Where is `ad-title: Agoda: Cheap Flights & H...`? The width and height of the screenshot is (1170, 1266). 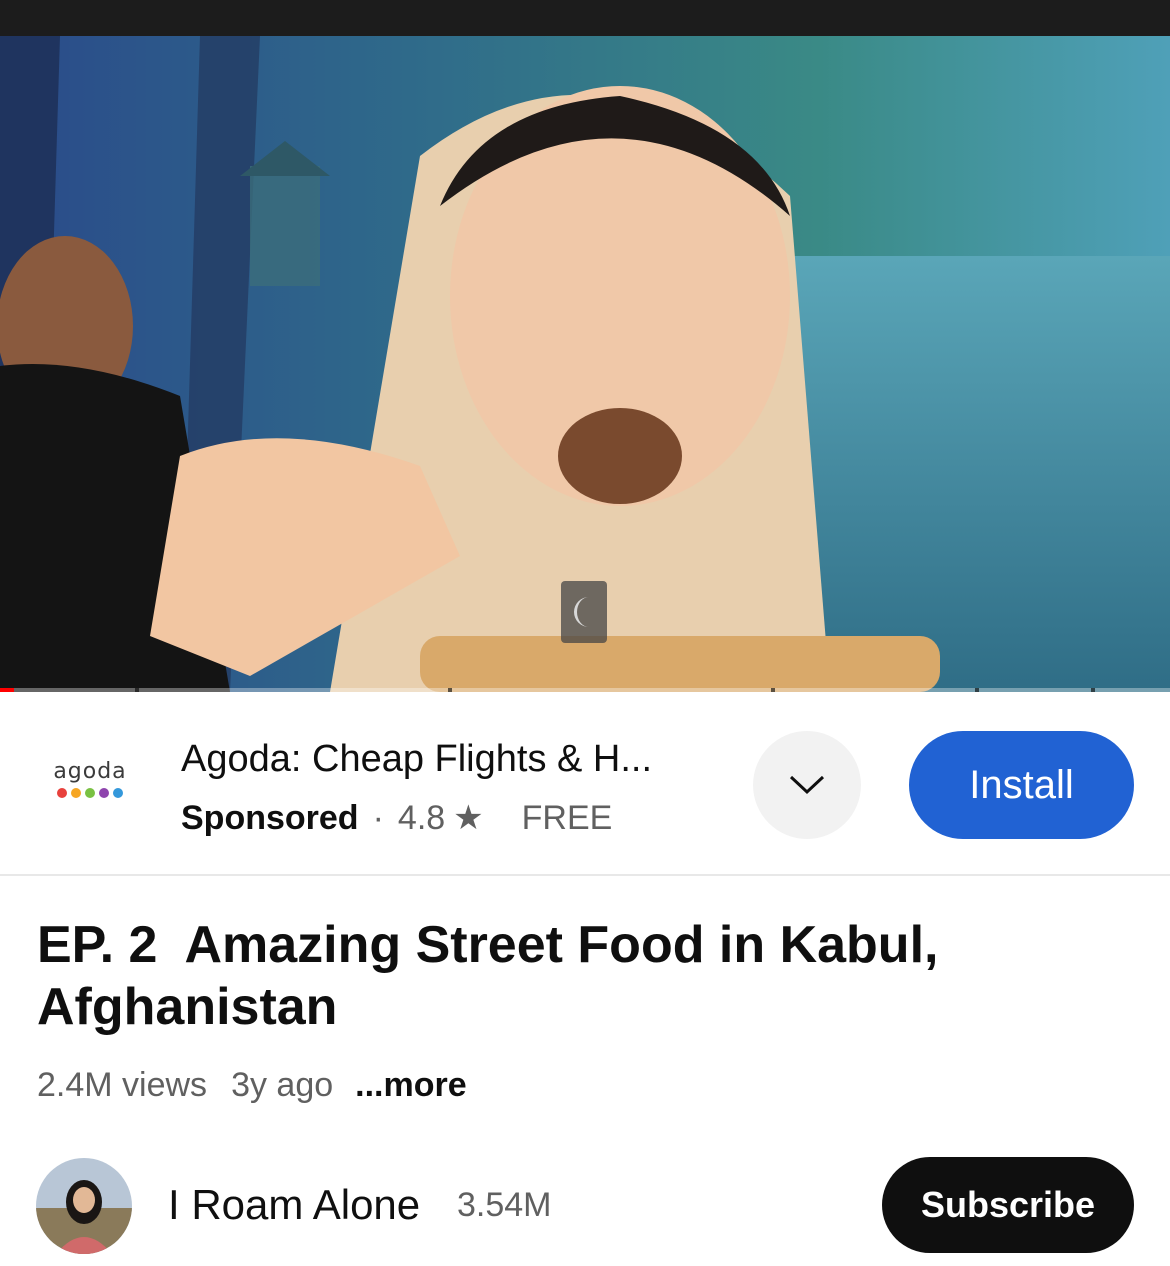 ad-title: Agoda: Cheap Flights & H... is located at coordinates (416, 759).